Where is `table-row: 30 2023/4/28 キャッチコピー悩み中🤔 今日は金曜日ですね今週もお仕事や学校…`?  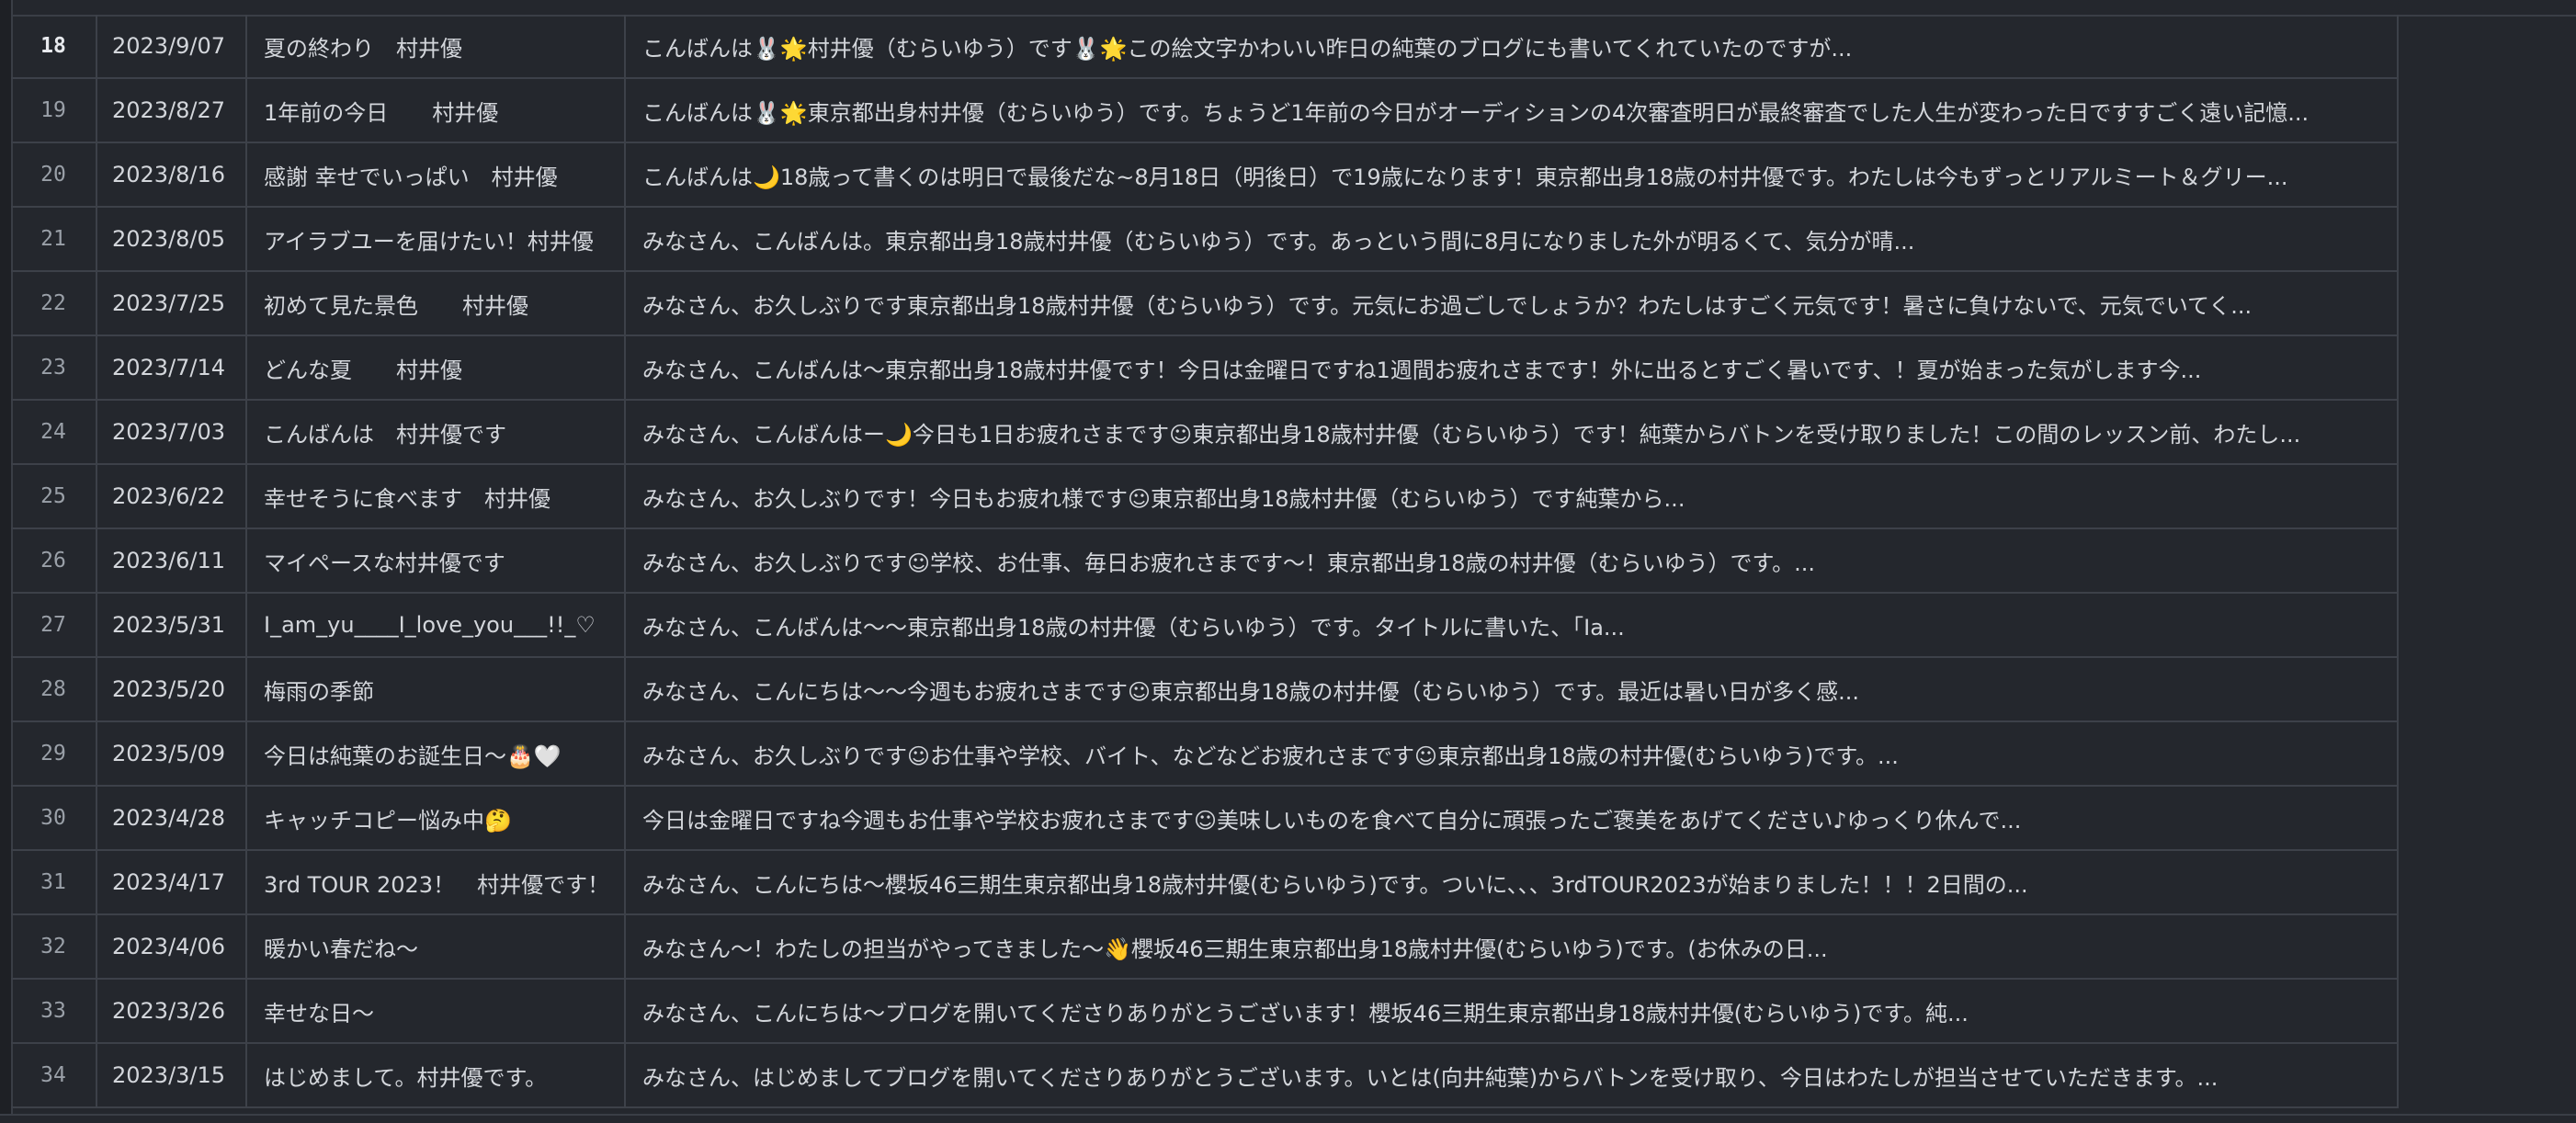
table-row: 30 2023/4/28 キャッチコピー悩み中🤔 今日は金曜日ですね今週もお仕事や学校… is located at coordinates (1205, 818).